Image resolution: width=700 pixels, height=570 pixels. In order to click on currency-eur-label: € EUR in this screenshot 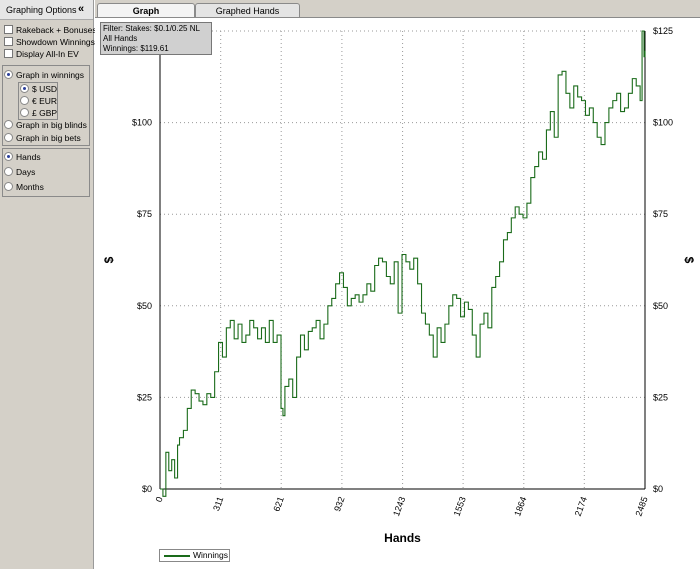, I will do `click(45, 101)`.